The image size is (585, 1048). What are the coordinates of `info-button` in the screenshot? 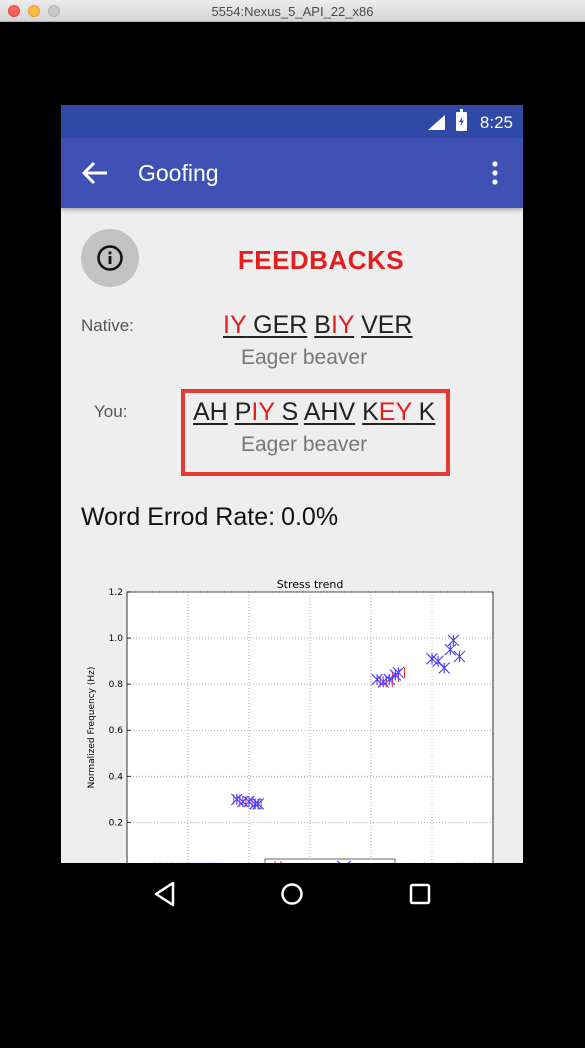 It's located at (110, 258).